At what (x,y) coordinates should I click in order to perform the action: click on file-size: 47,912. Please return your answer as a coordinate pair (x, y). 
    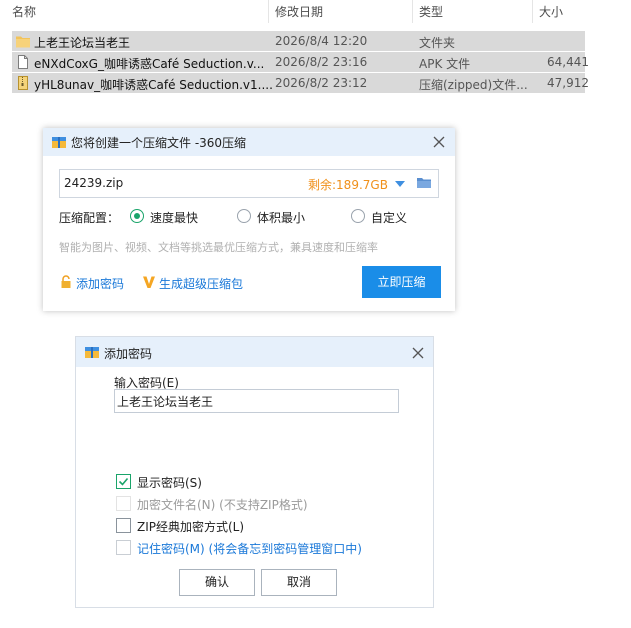
    Looking at the image, I should click on (568, 83).